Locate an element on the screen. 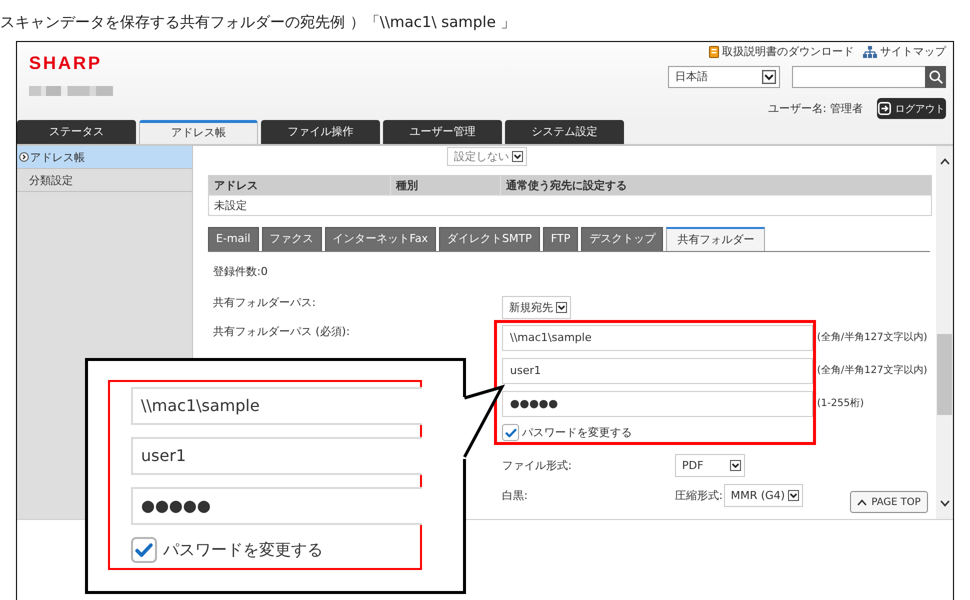 The image size is (970, 600). sub-tab: FTP is located at coordinates (560, 239).